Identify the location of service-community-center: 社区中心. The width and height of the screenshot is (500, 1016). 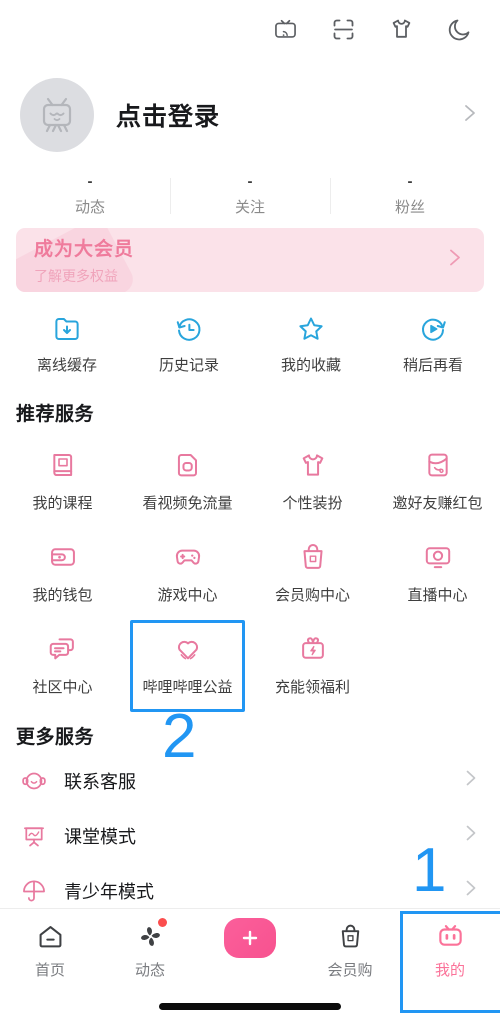
(62, 664).